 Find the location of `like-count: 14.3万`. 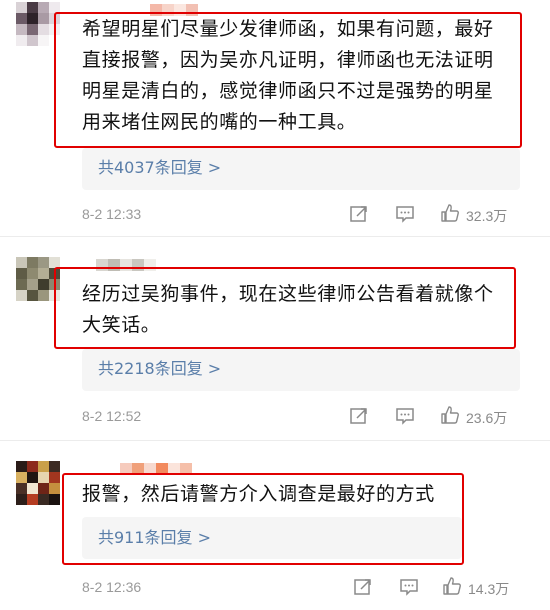

like-count: 14.3万 is located at coordinates (489, 589).